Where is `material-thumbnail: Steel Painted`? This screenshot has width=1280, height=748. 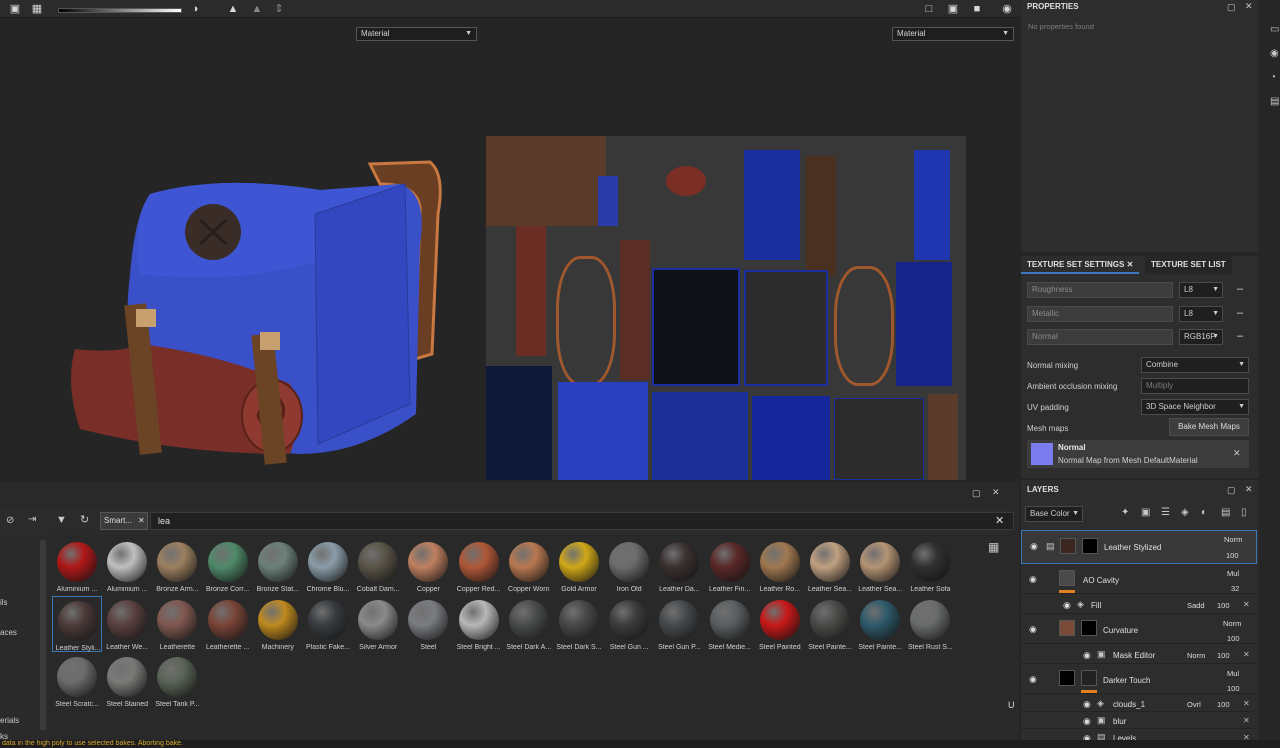
material-thumbnail: Steel Painted is located at coordinates (780, 624).